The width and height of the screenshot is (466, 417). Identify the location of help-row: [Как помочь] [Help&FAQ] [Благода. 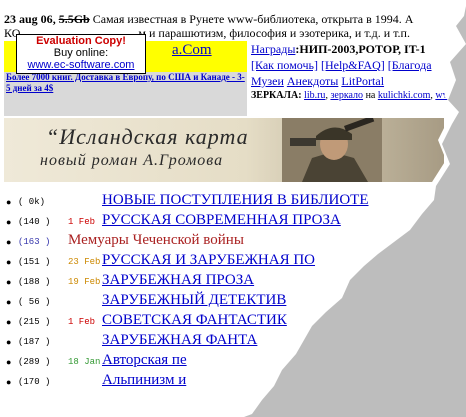
(341, 65).